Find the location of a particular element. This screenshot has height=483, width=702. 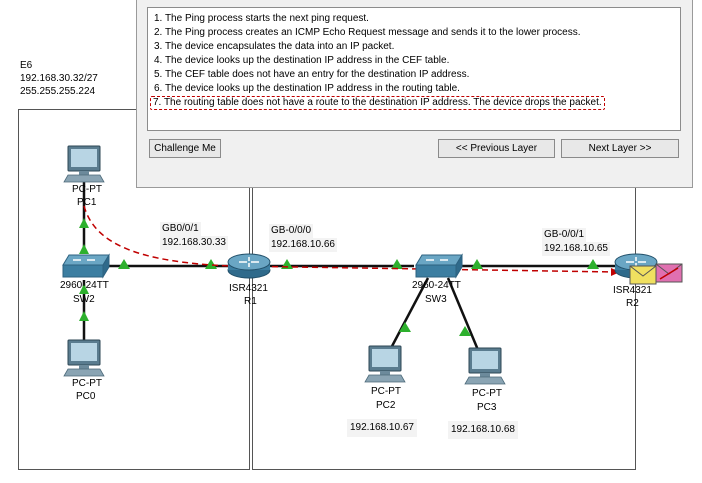

r2-model-label: ISR4321 is located at coordinates (632, 290).